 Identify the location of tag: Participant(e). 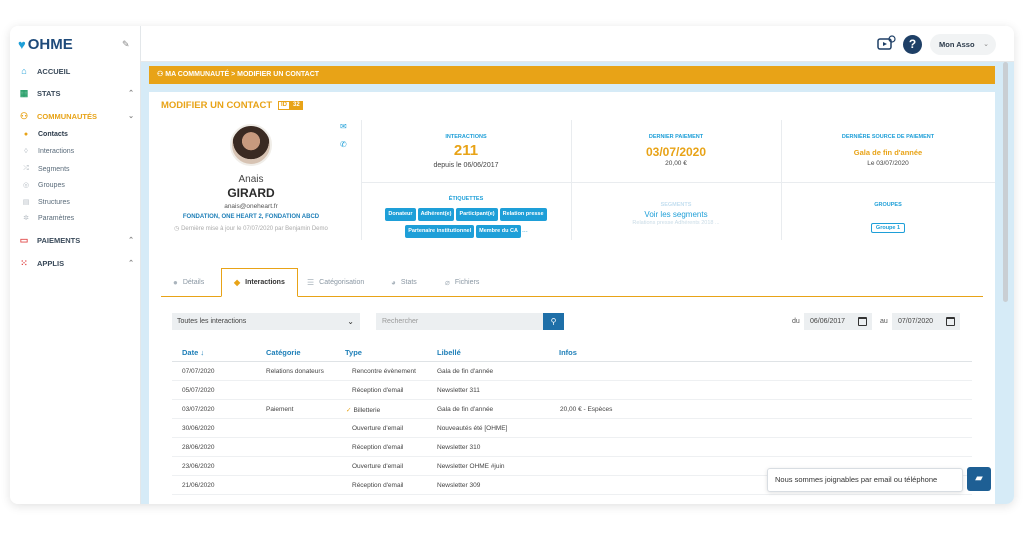
(477, 214).